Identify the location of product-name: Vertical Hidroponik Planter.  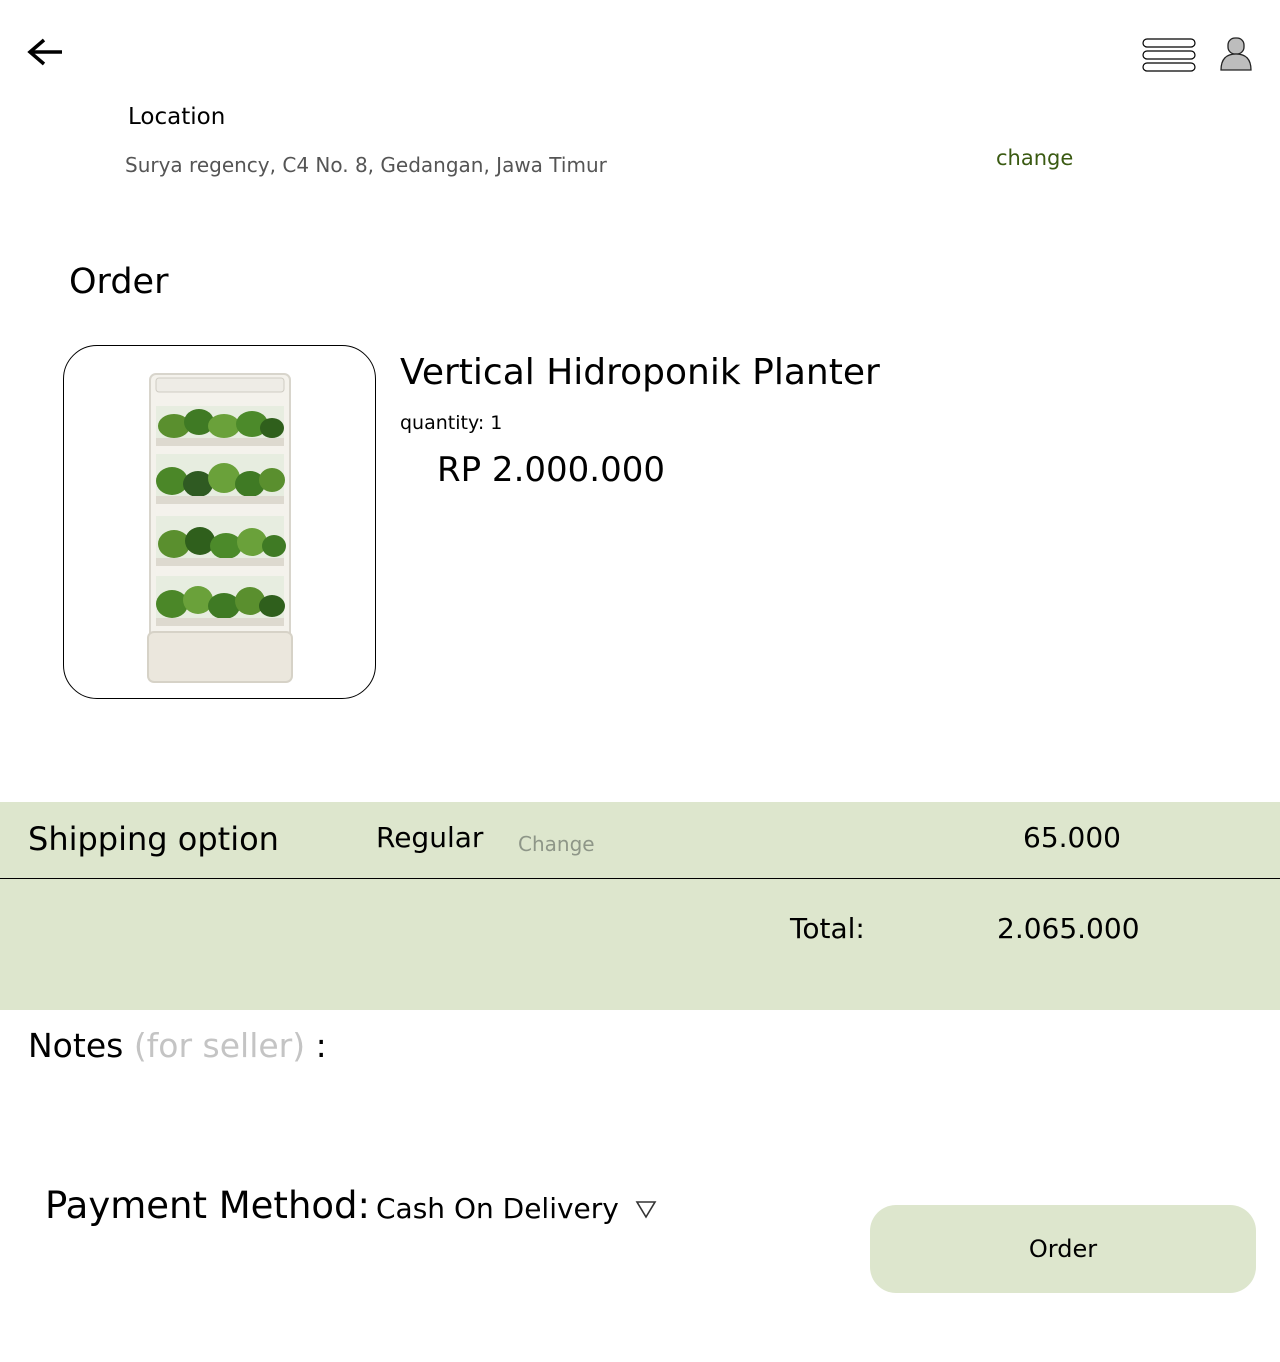
(640, 372).